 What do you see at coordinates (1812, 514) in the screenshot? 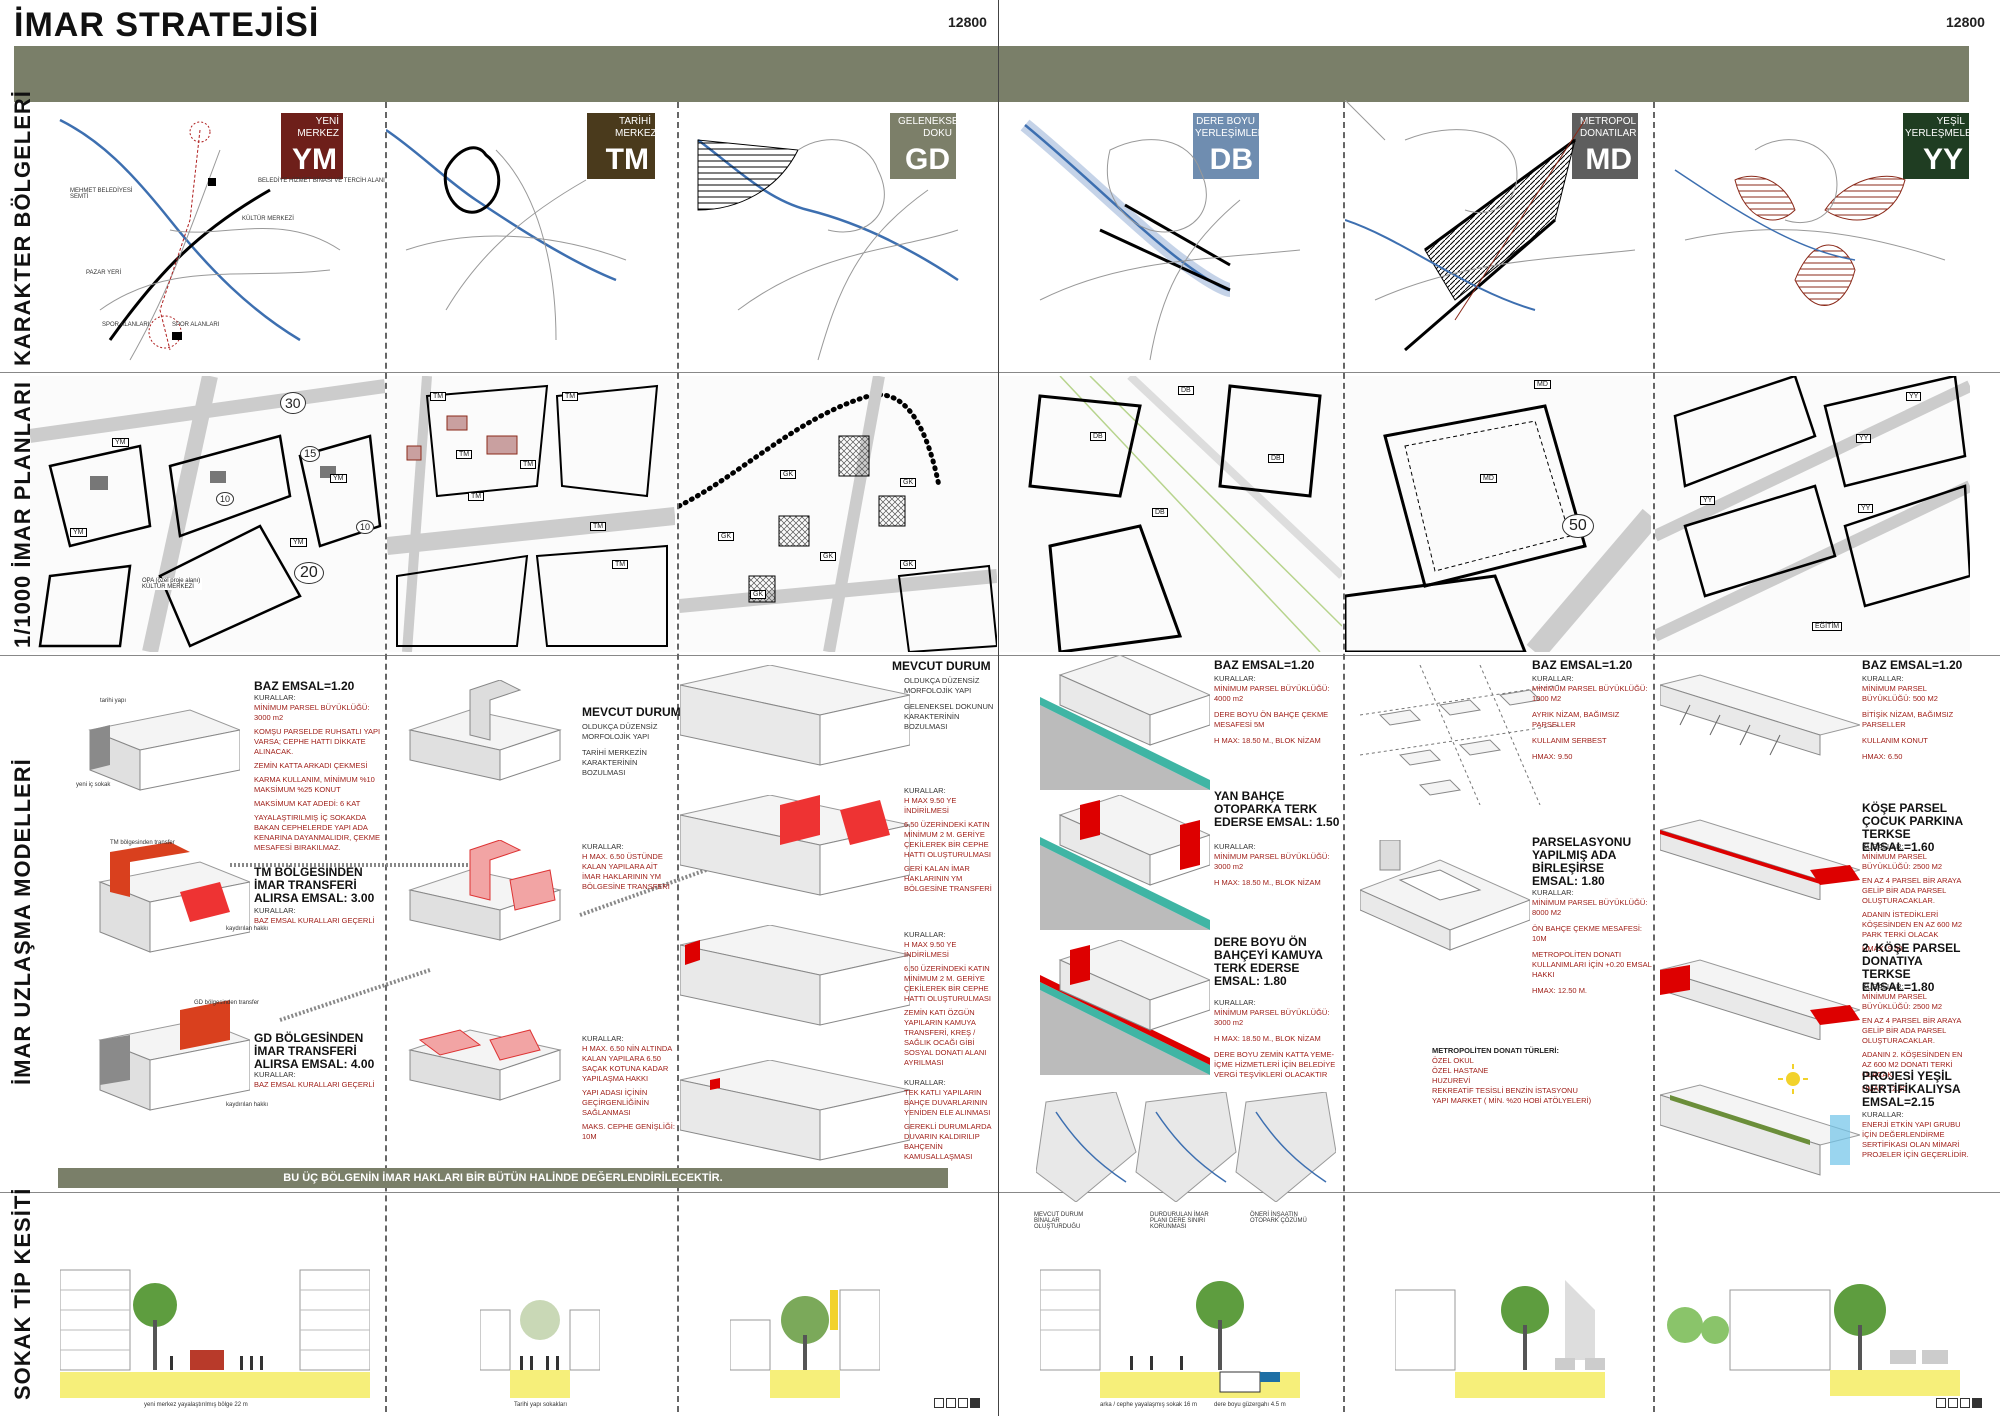
I see `plan-yy` at bounding box center [1812, 514].